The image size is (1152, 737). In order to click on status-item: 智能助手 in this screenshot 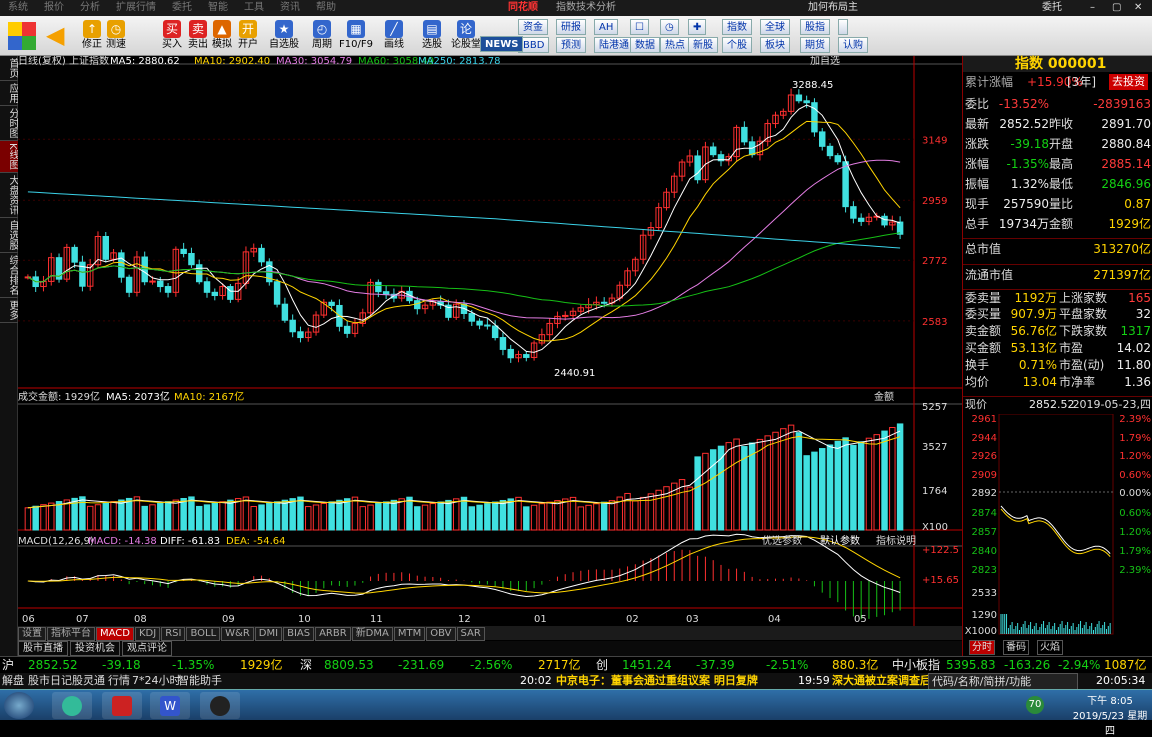, I will do `click(200, 681)`.